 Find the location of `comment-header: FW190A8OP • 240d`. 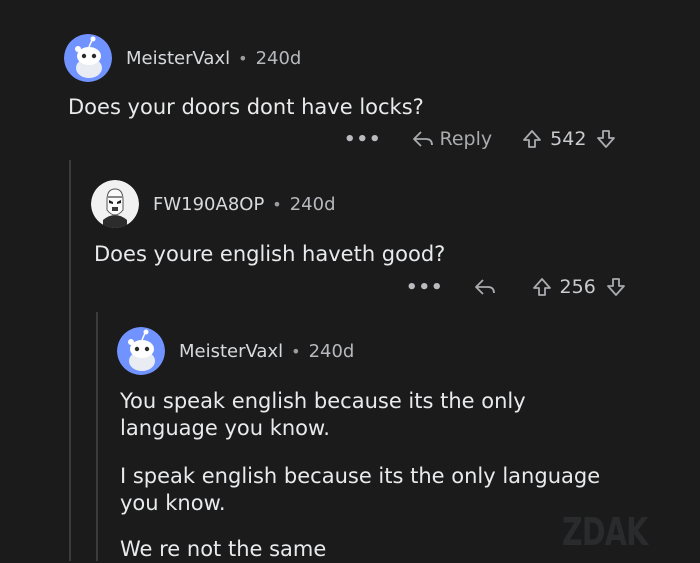

comment-header: FW190A8OP • 240d is located at coordinates (213, 204).